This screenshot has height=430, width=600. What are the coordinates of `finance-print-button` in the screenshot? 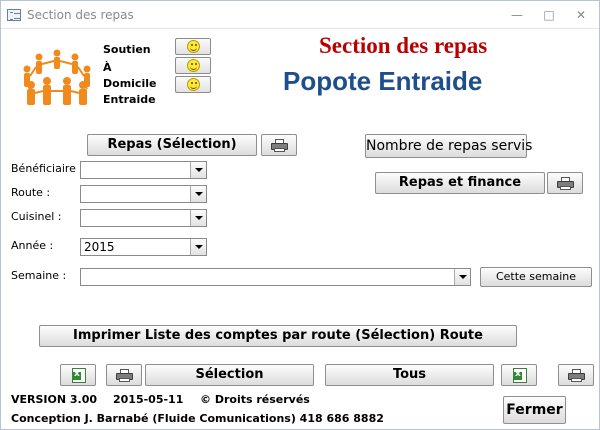 It's located at (565, 183).